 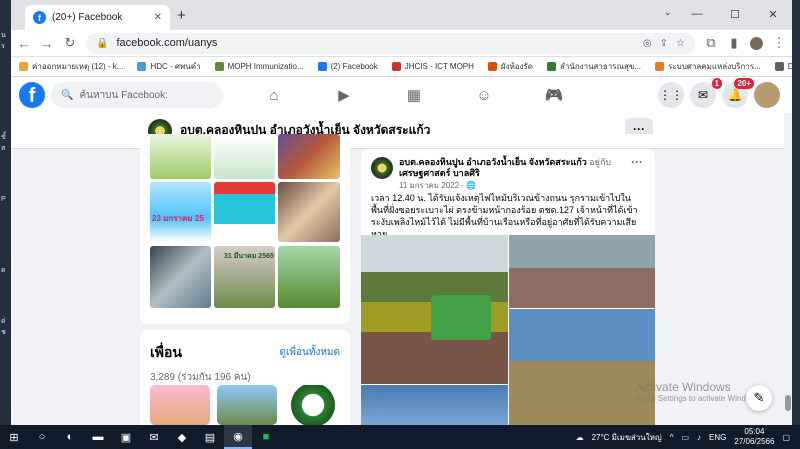 What do you see at coordinates (401, 15) in the screenshot?
I see `tab-bar: f (20+) Facebook ✕ + ⌄ — ☐ ✕` at bounding box center [401, 15].